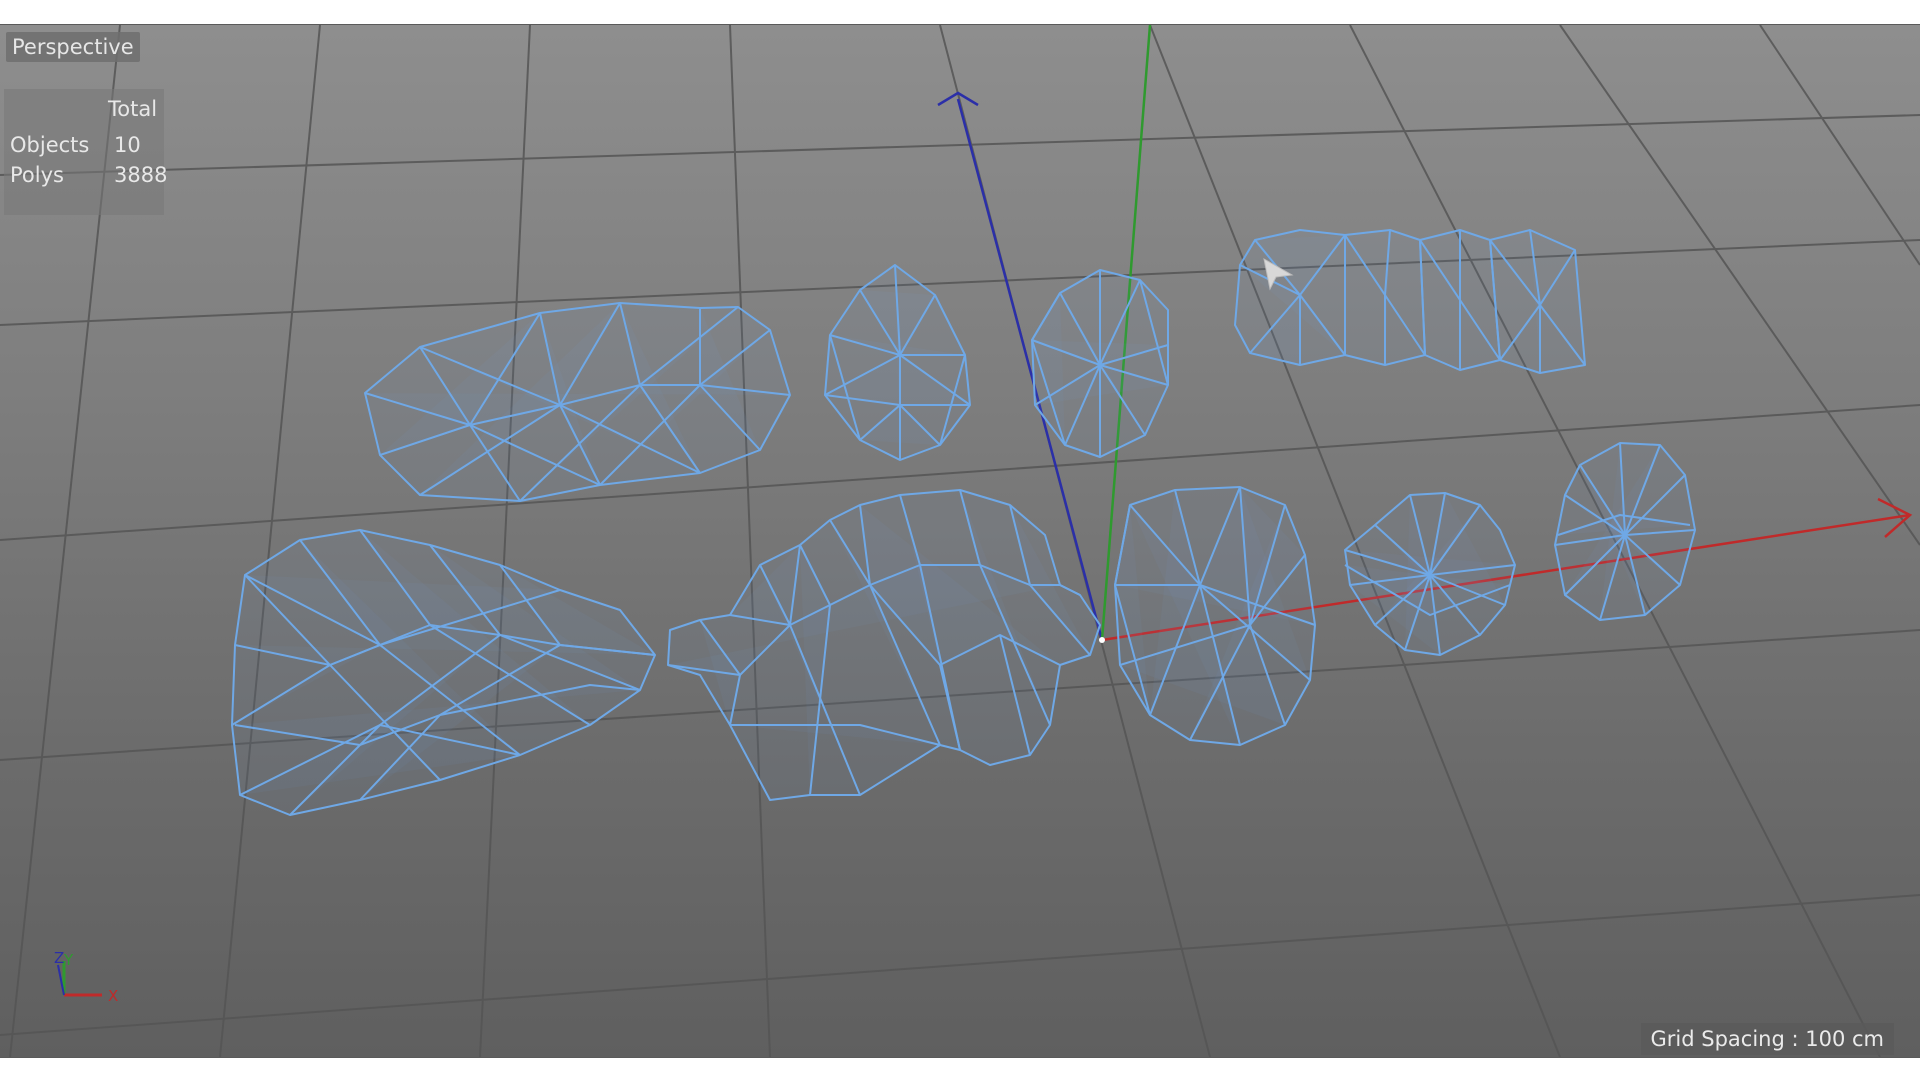 This screenshot has width=1920, height=1080. Describe the element at coordinates (133, 109) in the screenshot. I see `stats-header: Total` at that location.